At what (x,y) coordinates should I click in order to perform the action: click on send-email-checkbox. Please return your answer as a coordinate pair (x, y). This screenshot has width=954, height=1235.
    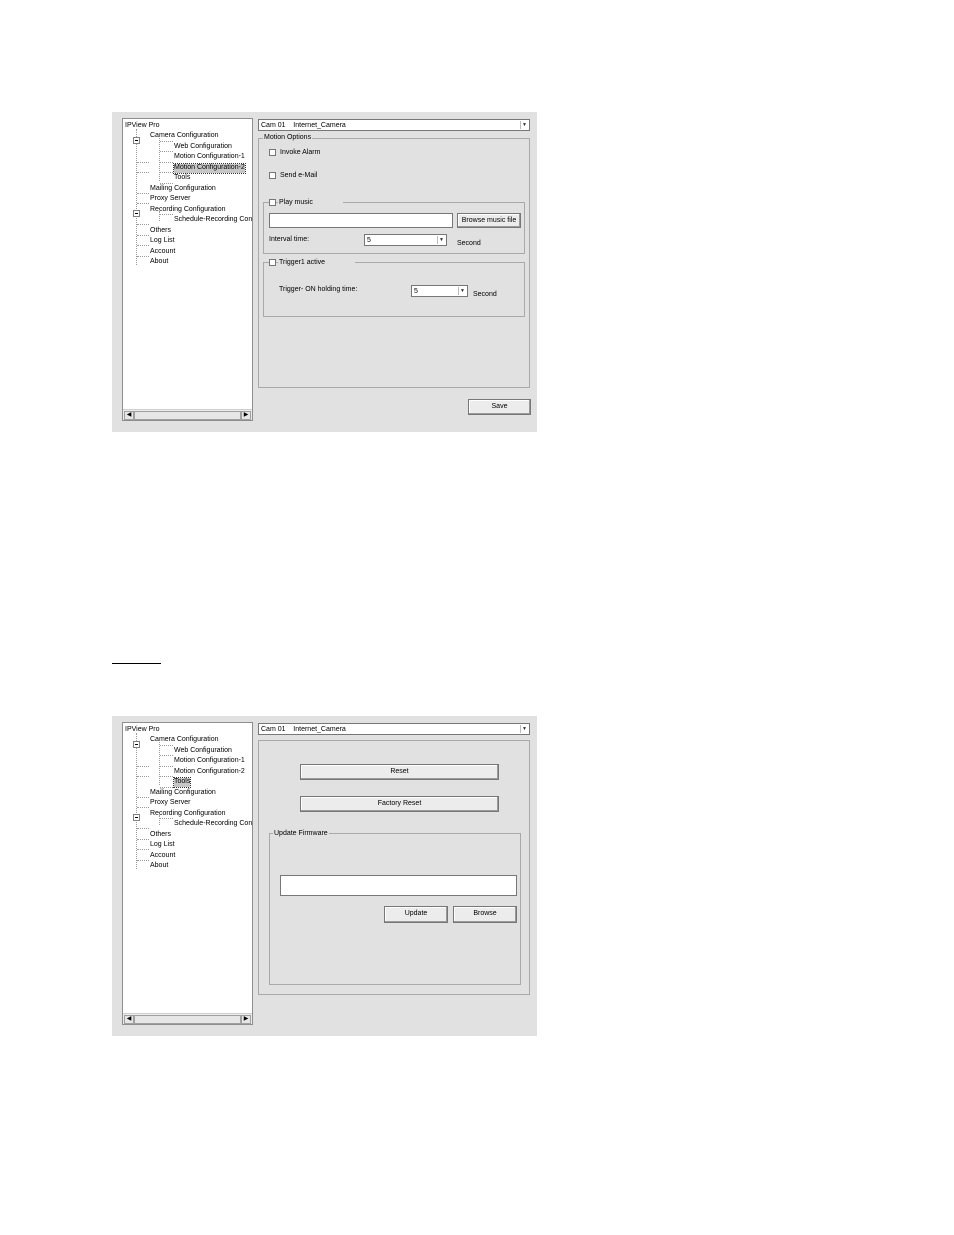
    Looking at the image, I should click on (272, 175).